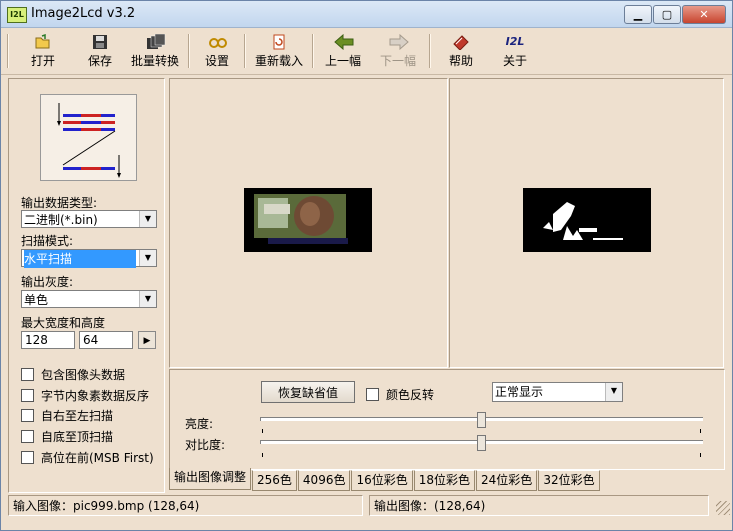  I want to click on resize-grip-icon, so click(723, 508).